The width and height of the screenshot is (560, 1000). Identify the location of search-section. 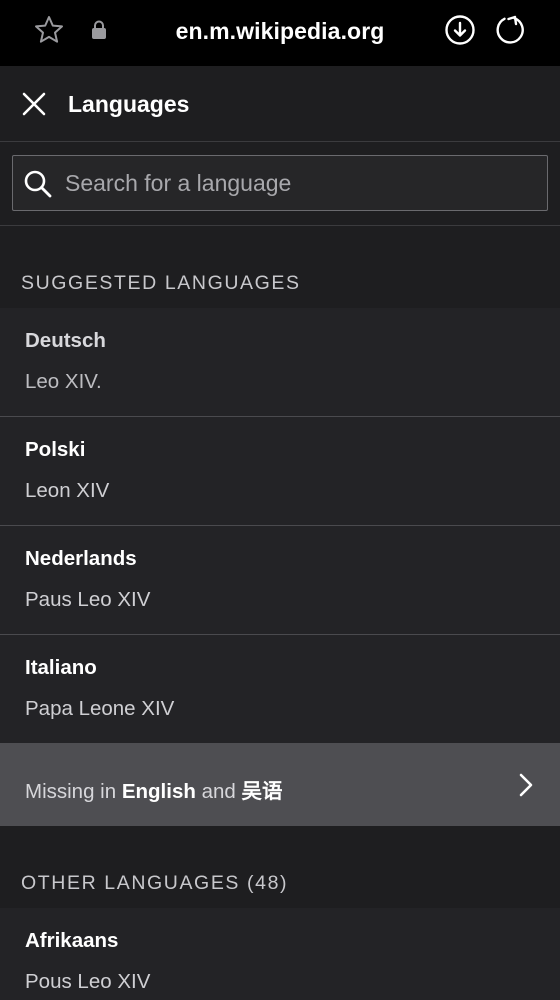
(280, 184).